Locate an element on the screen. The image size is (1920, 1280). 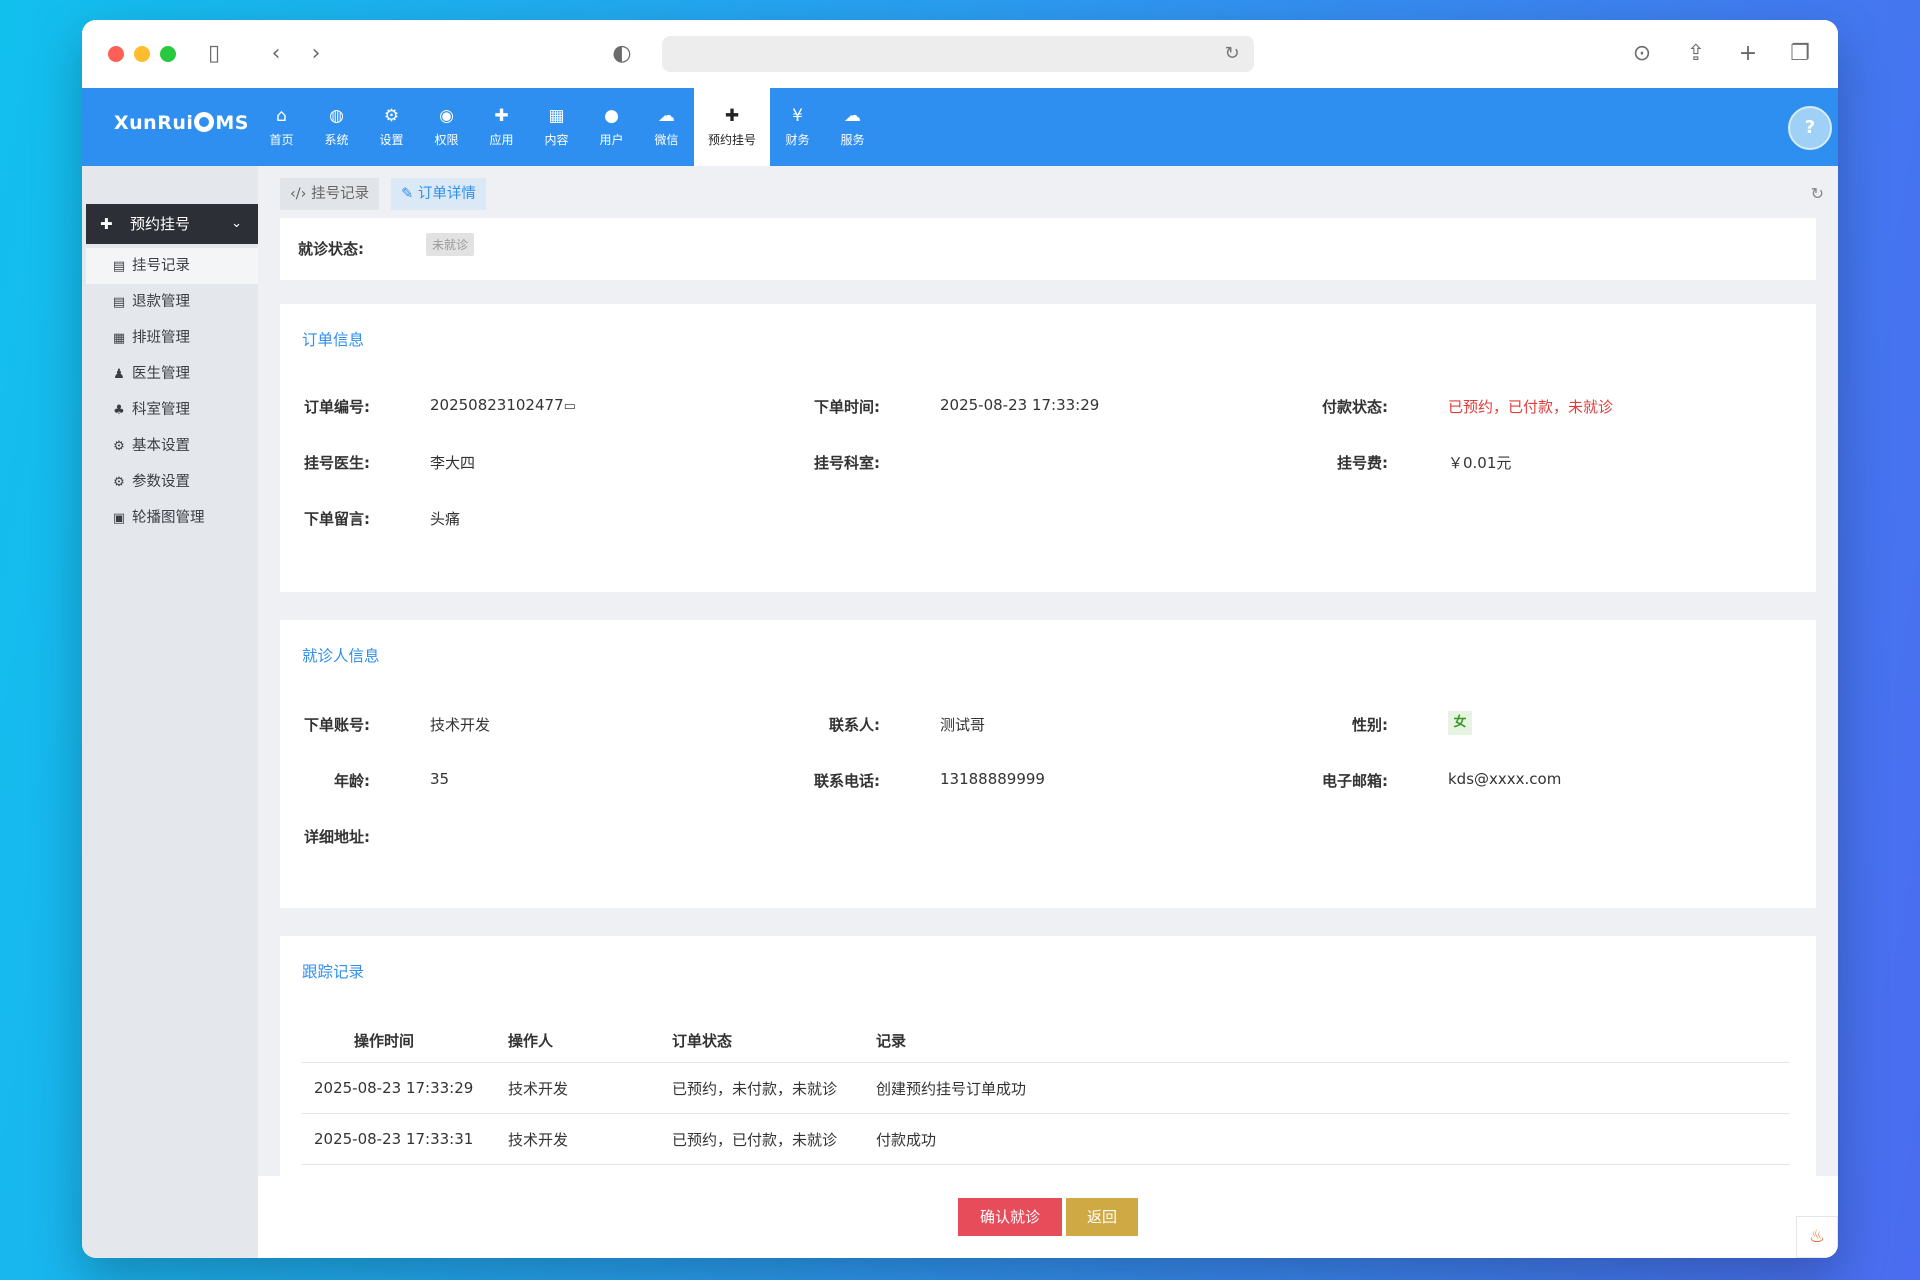
cell-status: 已预约，已付款，未就诊 is located at coordinates (762, 1139).